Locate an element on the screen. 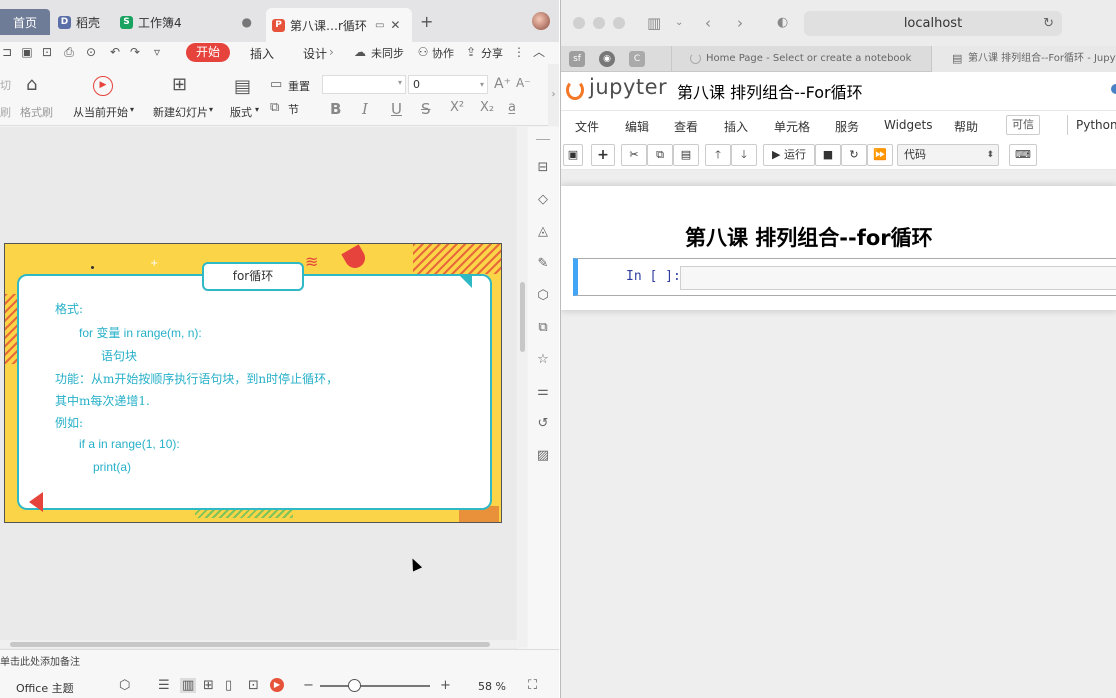 The height and width of the screenshot is (698, 1116). shapes-icon: ◇ is located at coordinates (543, 200).